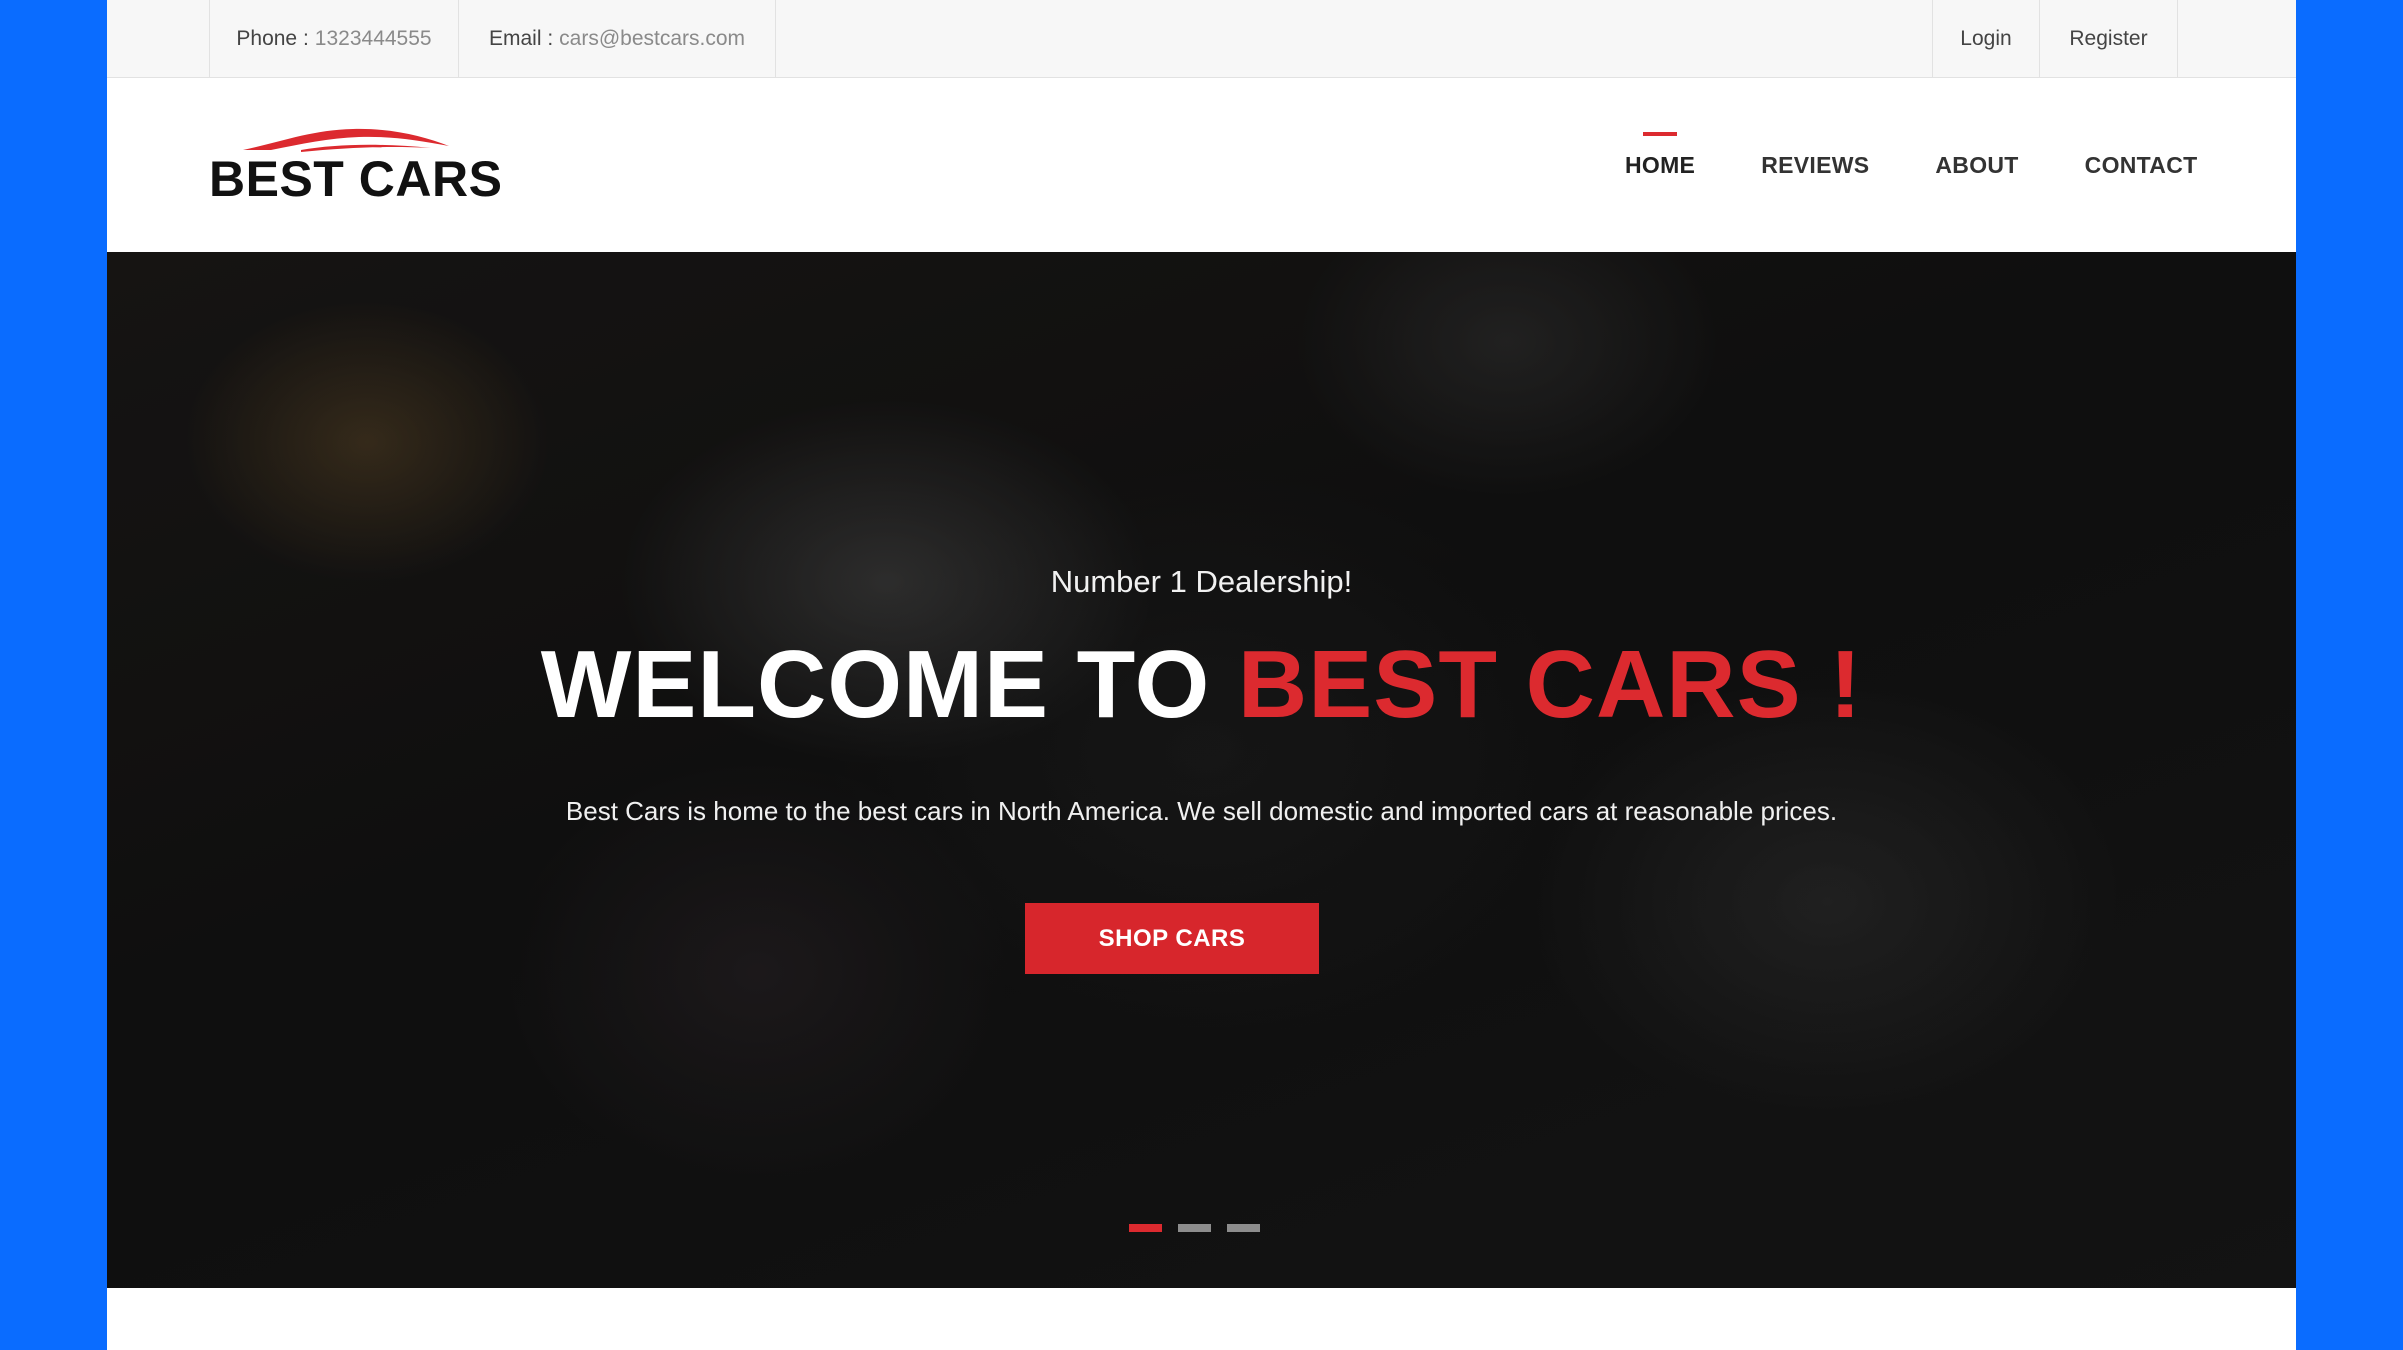 Image resolution: width=2403 pixels, height=1350 pixels. I want to click on main-nav: HOME REVIEWS ABOUT CONTACT, so click(1911, 165).